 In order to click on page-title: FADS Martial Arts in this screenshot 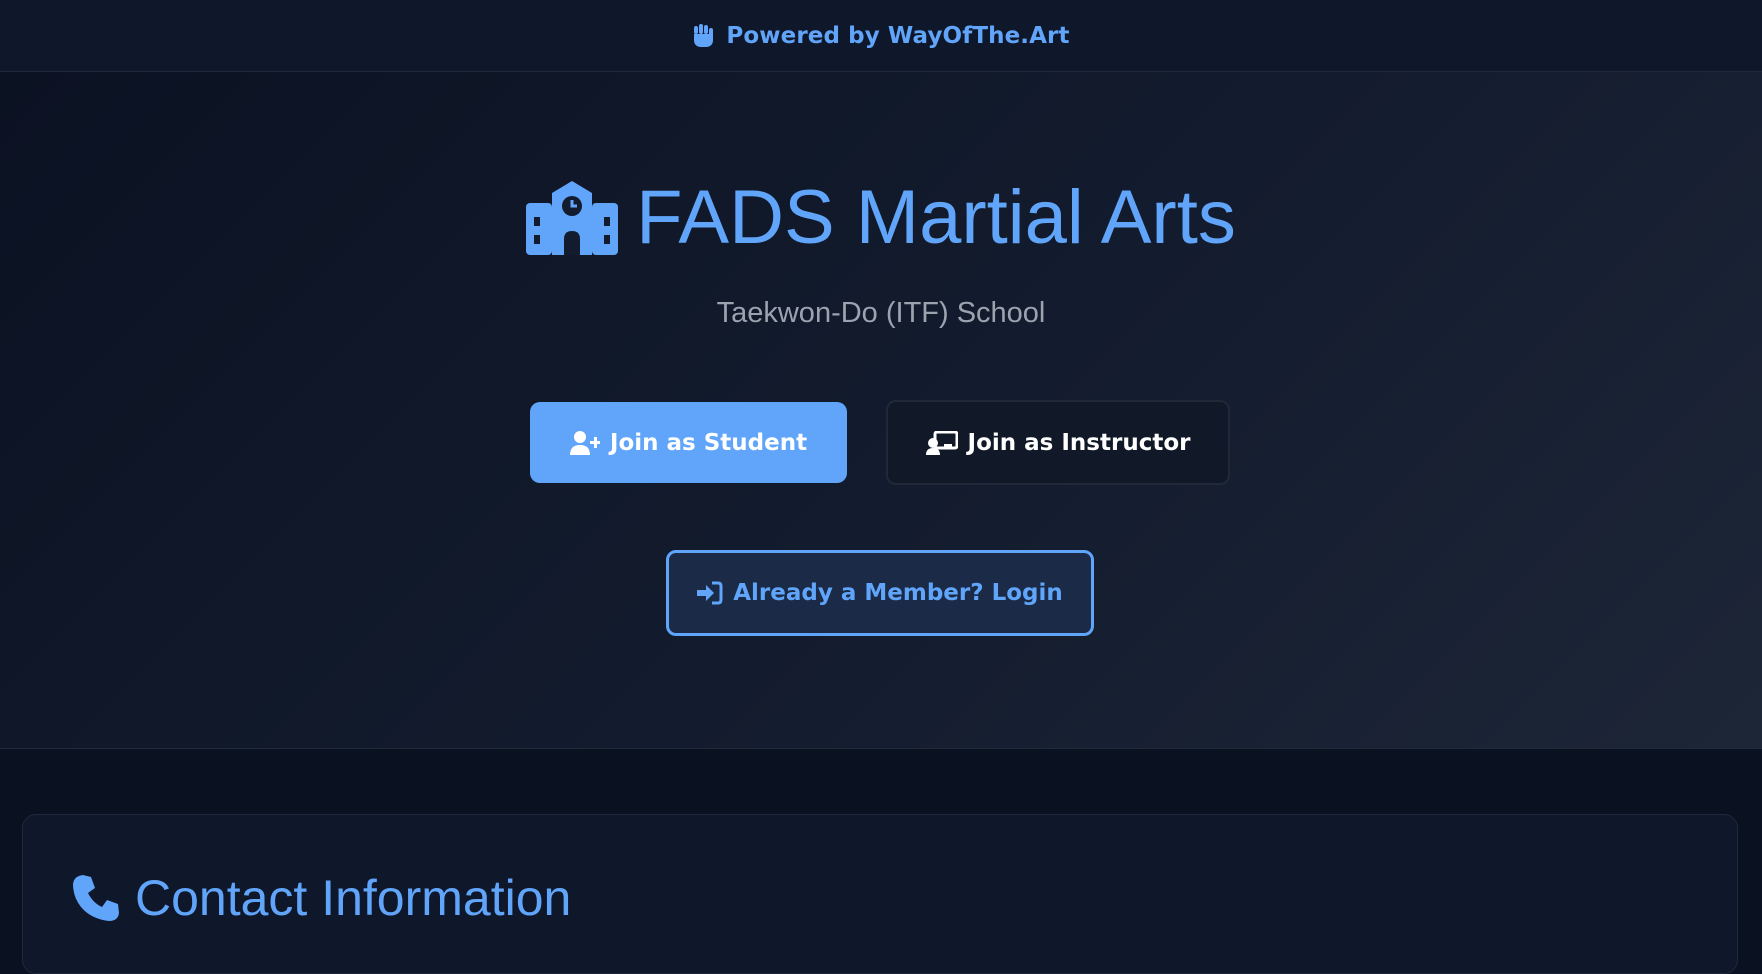, I will do `click(936, 217)`.